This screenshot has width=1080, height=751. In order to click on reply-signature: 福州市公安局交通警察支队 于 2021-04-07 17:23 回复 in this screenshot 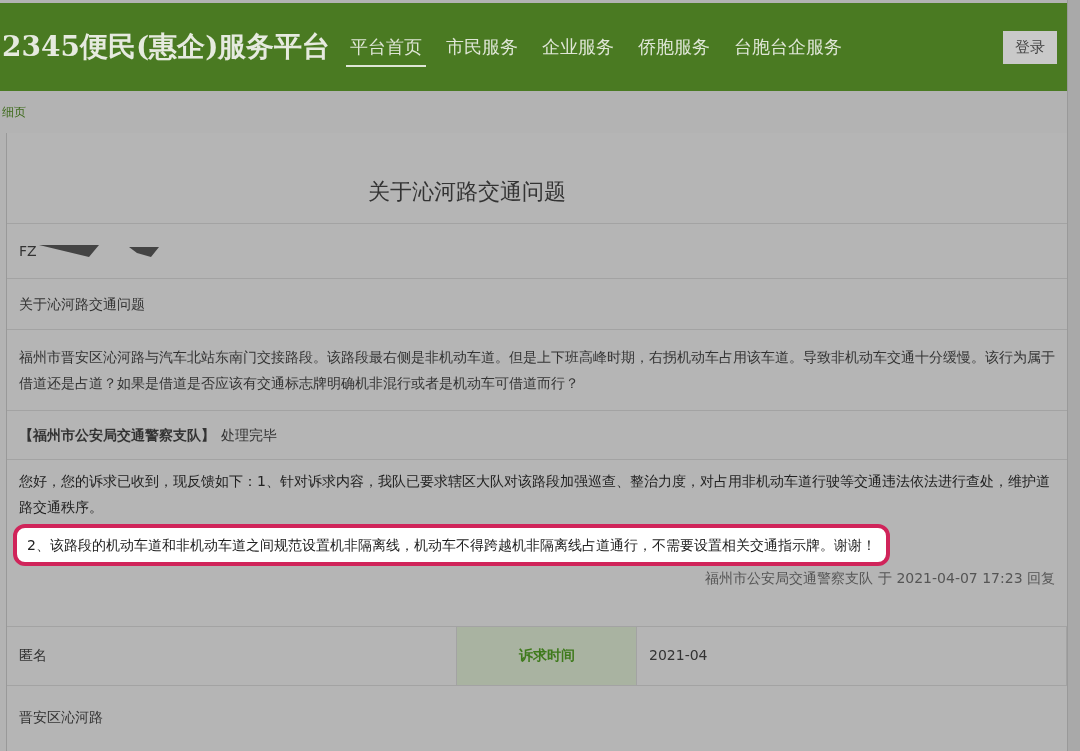, I will do `click(880, 579)`.